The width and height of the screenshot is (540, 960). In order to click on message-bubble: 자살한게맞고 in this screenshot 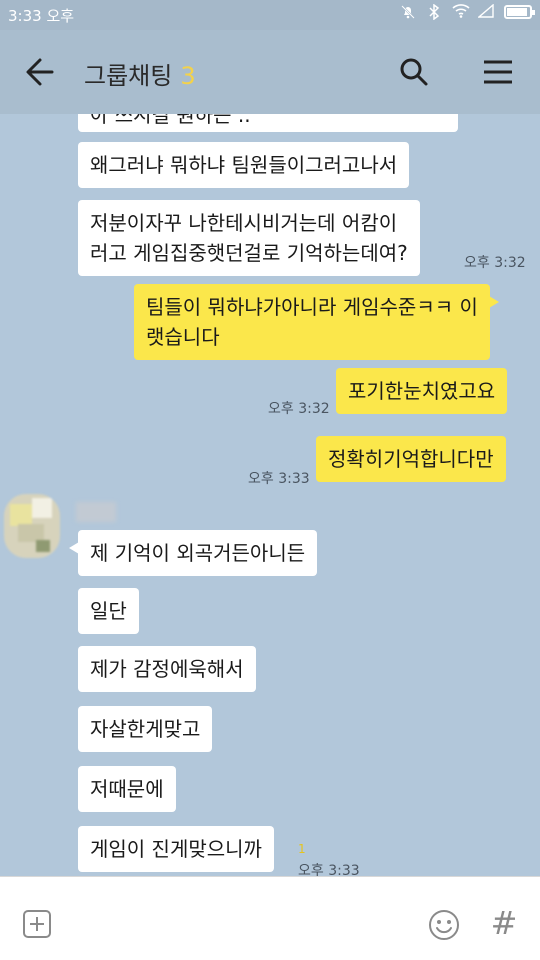, I will do `click(145, 729)`.